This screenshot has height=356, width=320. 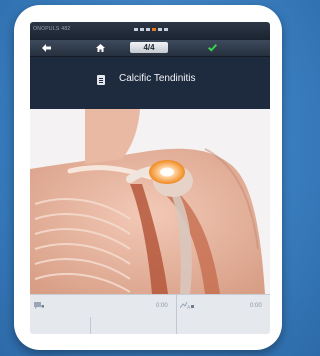 I want to click on home-button, so click(x=100, y=48).